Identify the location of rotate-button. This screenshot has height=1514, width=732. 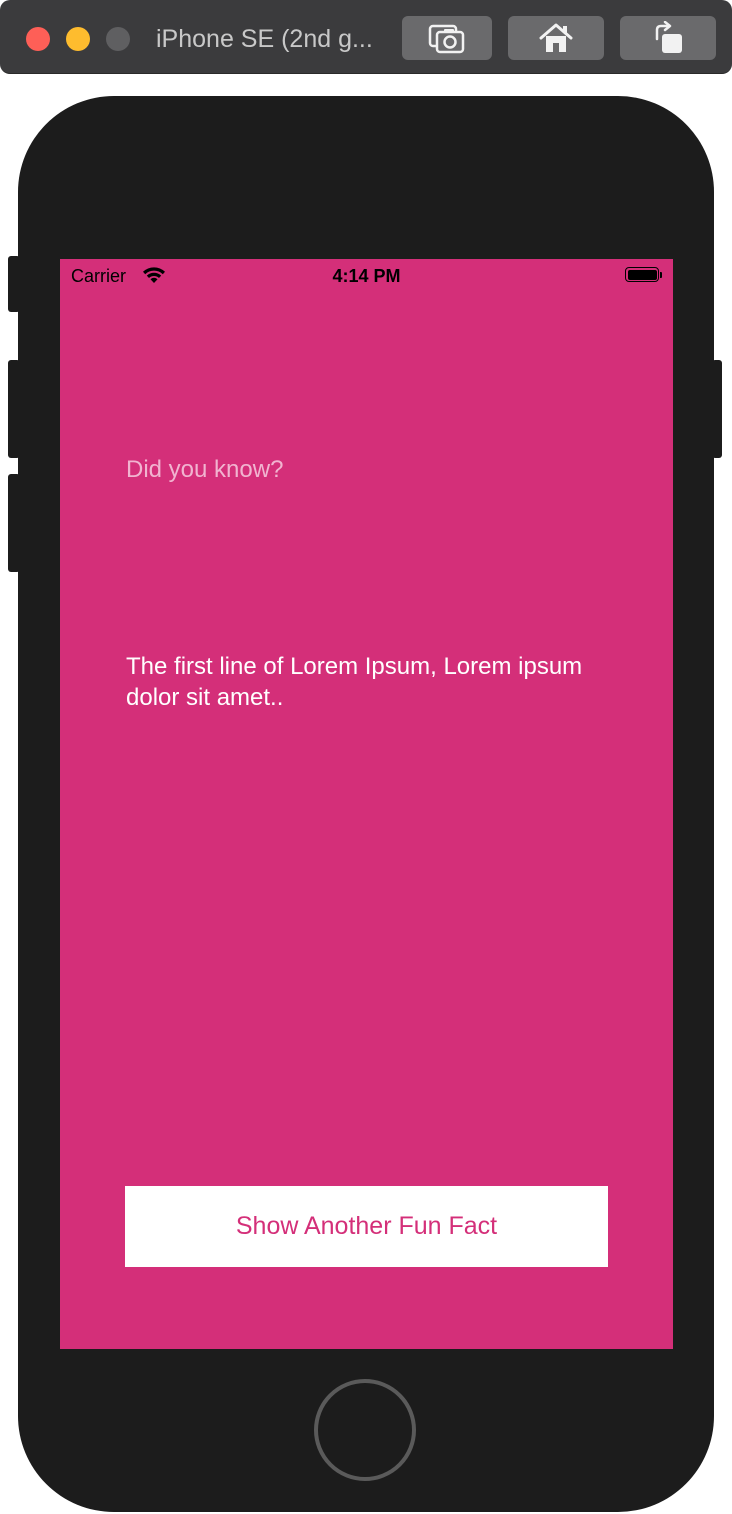
(668, 38).